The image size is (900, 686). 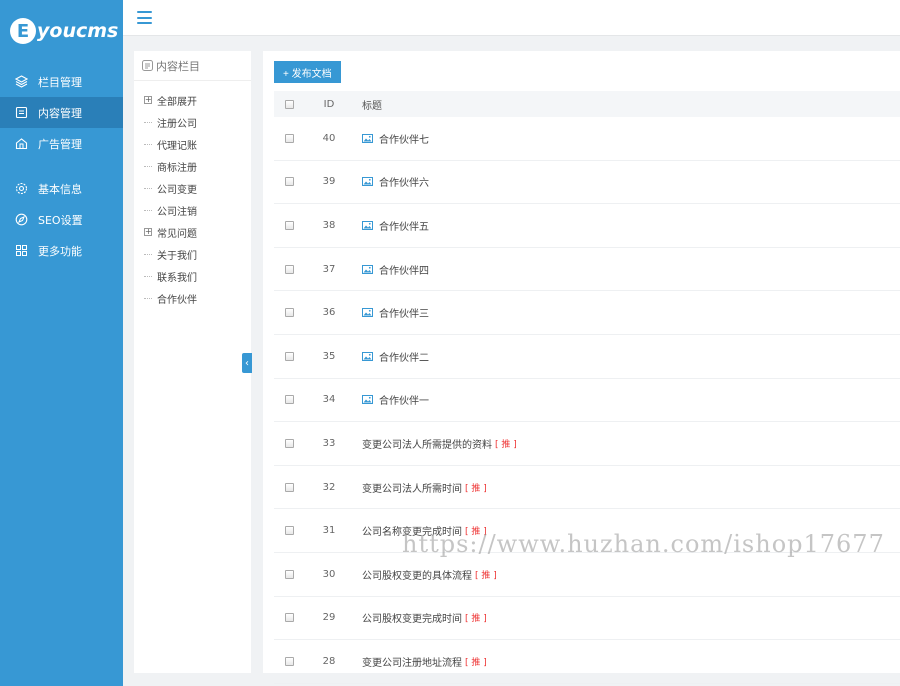 What do you see at coordinates (23, 31) in the screenshot?
I see `logo-mark: E` at bounding box center [23, 31].